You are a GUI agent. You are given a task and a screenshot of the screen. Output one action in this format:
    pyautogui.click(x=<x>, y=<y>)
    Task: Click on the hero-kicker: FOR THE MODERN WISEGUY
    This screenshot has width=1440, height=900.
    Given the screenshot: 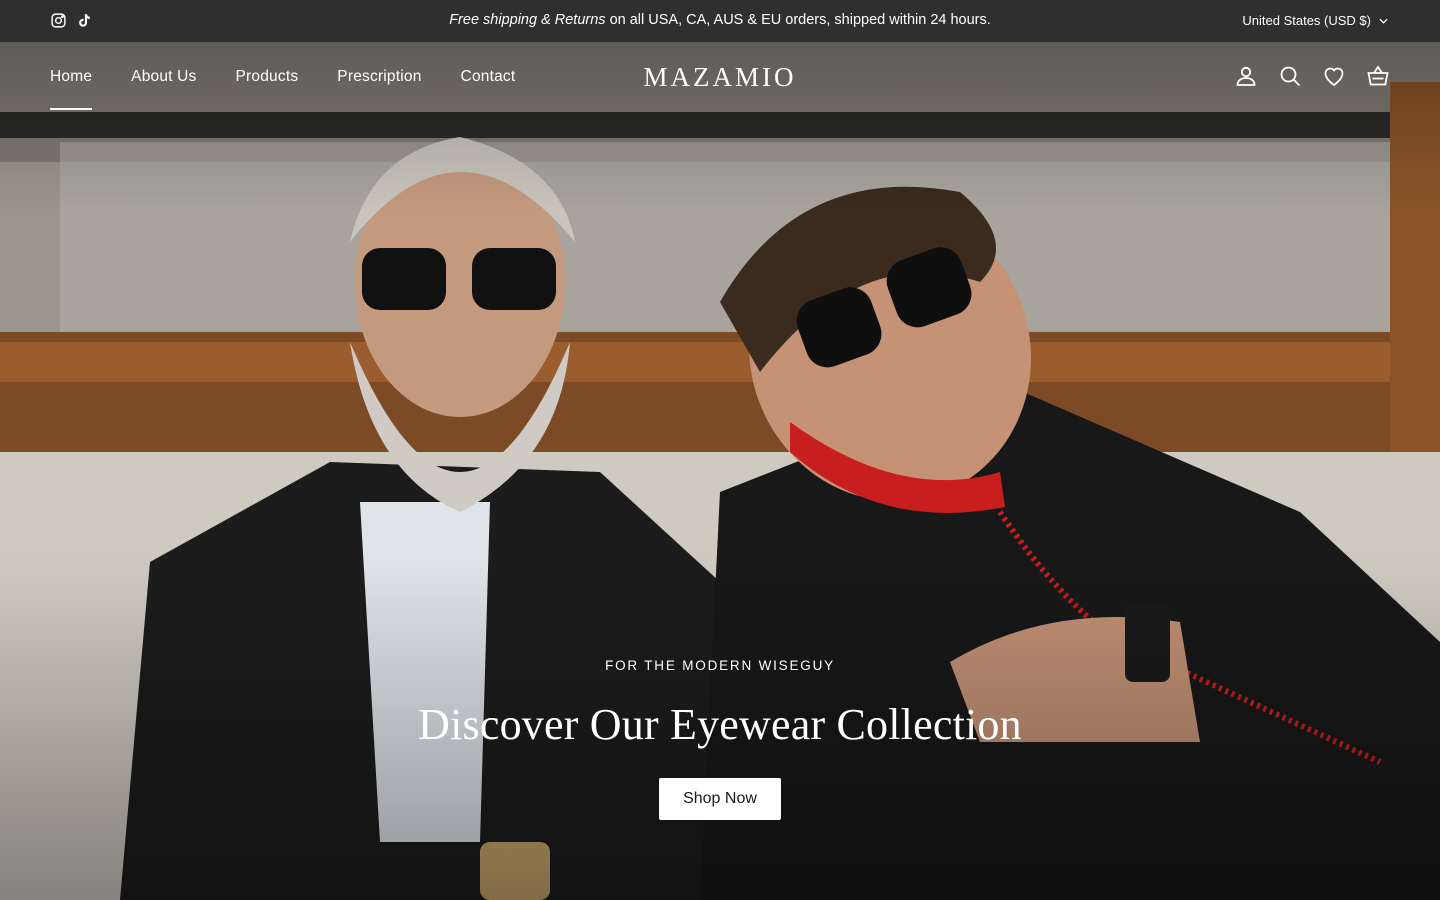 What is the action you would take?
    pyautogui.click(x=720, y=665)
    